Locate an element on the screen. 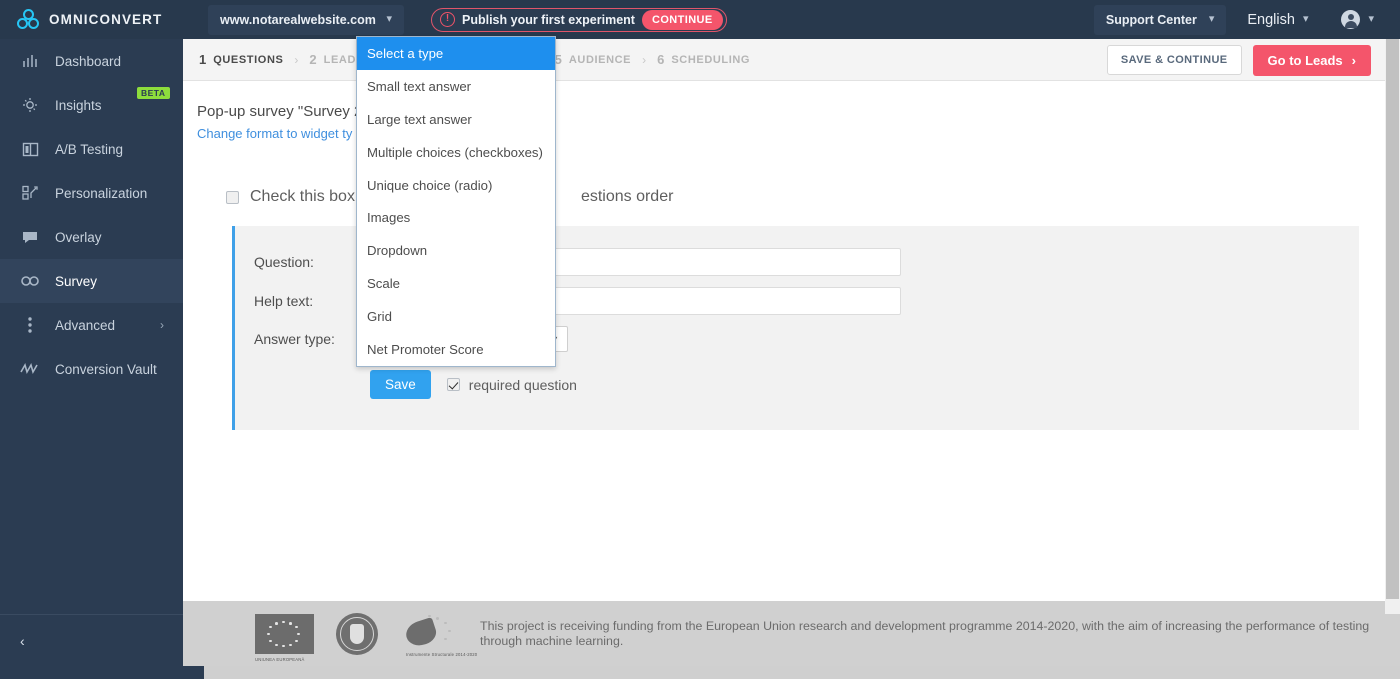 Image resolution: width=1400 pixels, height=679 pixels. save-and-continue-button: SAVE & CONTINUE is located at coordinates (1174, 60).